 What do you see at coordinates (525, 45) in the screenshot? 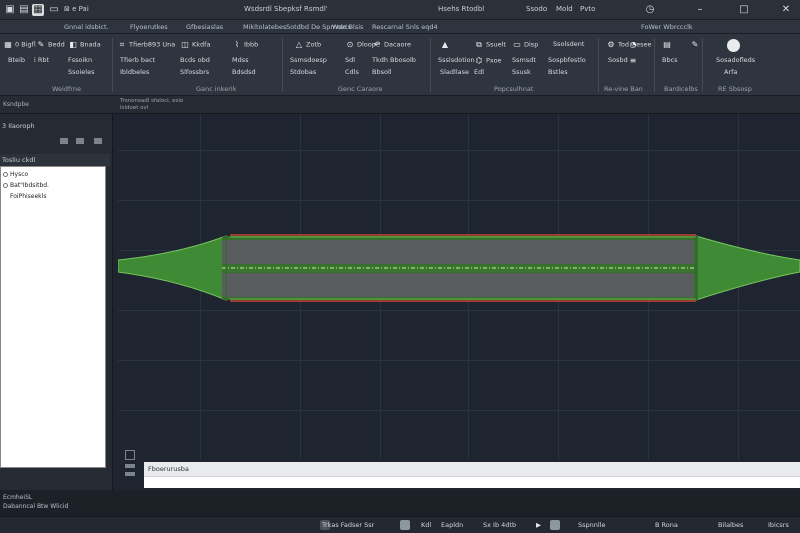
I see `ribbon-button-12: ▭ Disp` at bounding box center [525, 45].